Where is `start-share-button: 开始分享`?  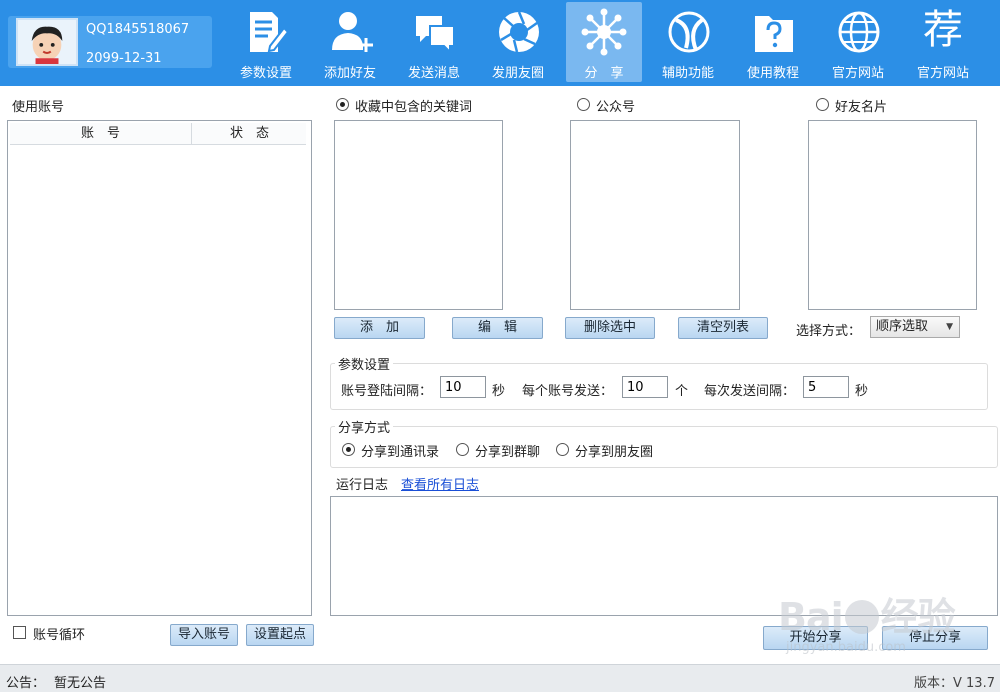
start-share-button: 开始分享 is located at coordinates (815, 638).